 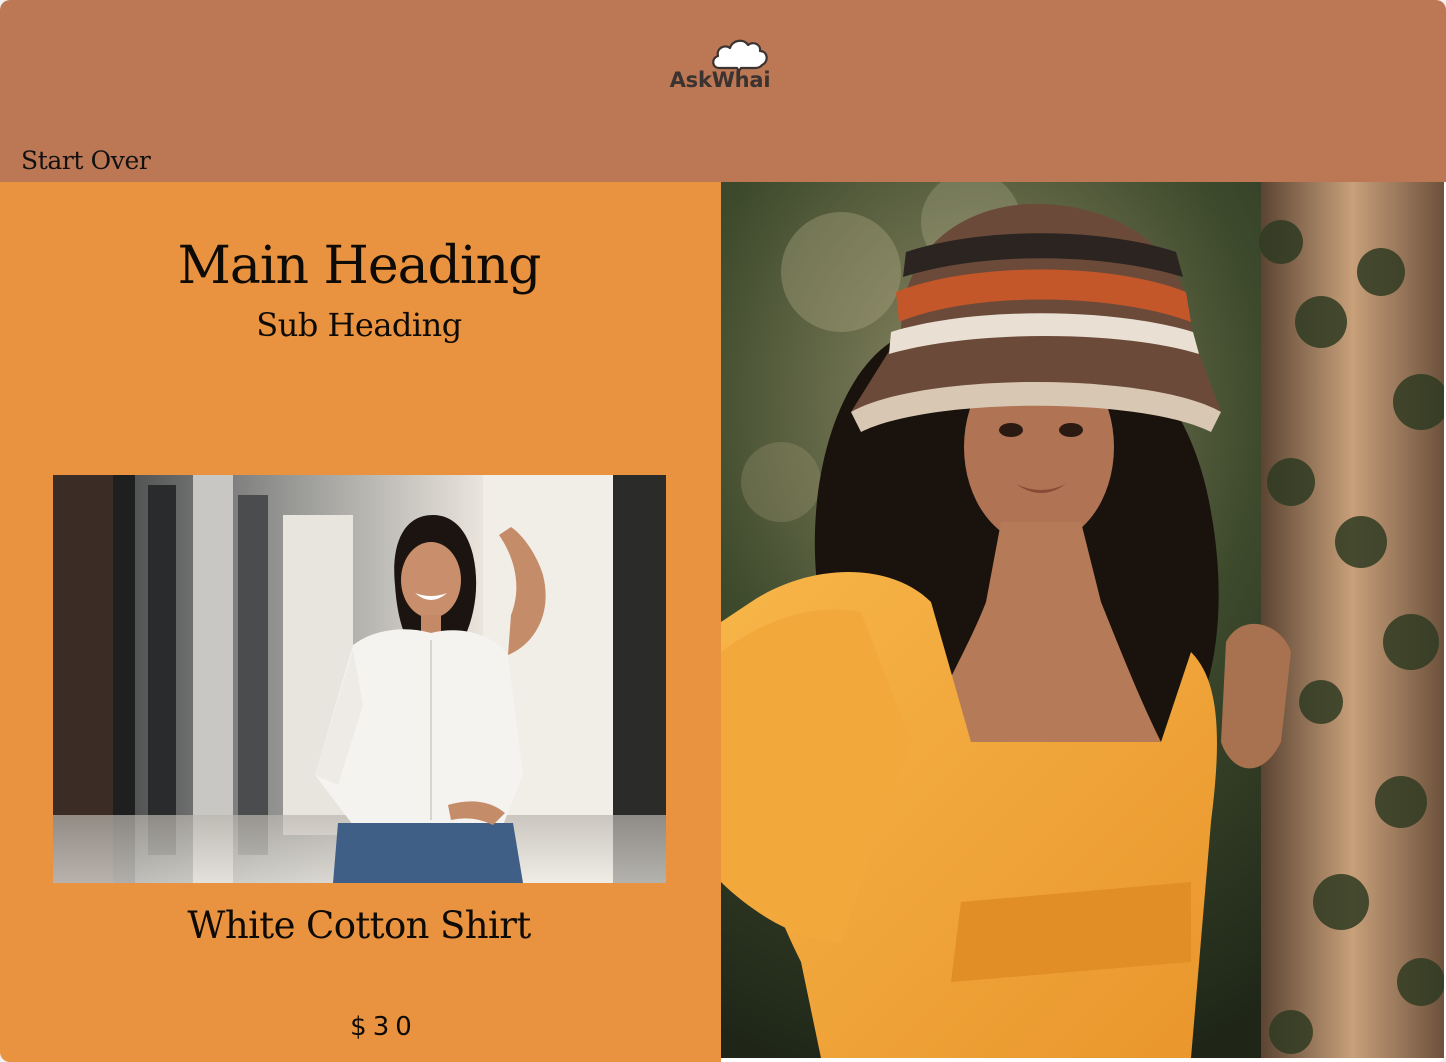 I want to click on sub-heading: Sub Heading, so click(x=359, y=325).